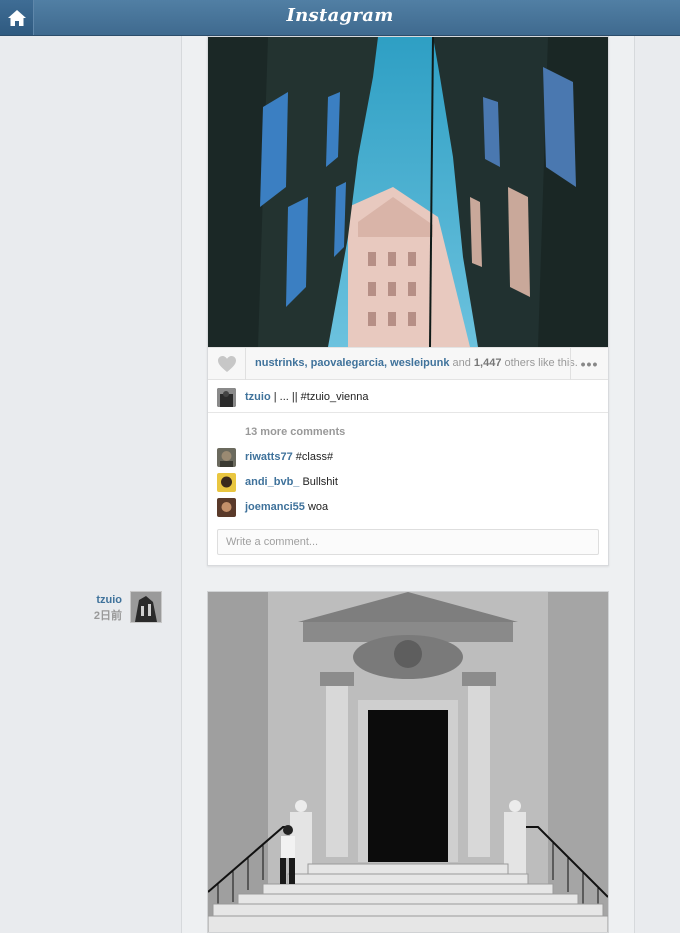 The width and height of the screenshot is (680, 933). I want to click on post-author: tzuio 2日前, so click(91, 608).